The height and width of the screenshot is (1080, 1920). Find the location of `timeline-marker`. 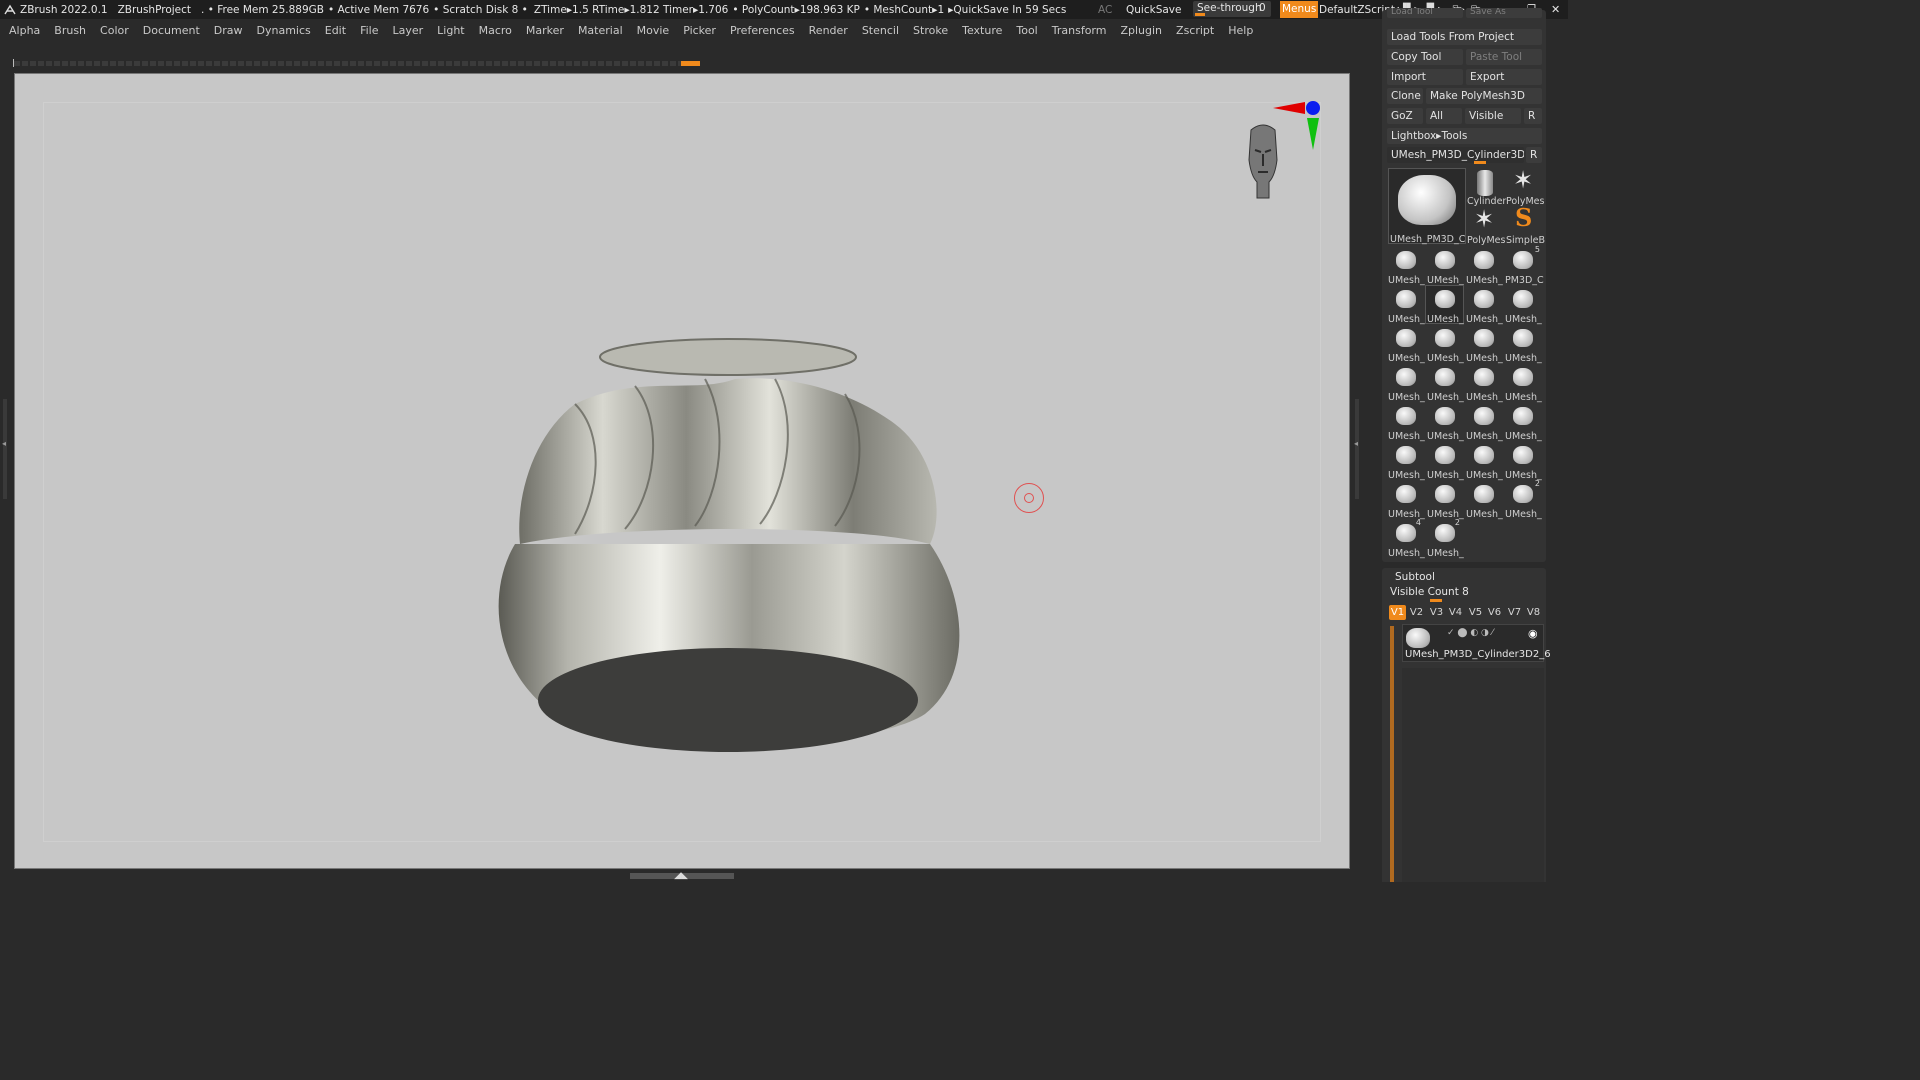

timeline-marker is located at coordinates (690, 63).